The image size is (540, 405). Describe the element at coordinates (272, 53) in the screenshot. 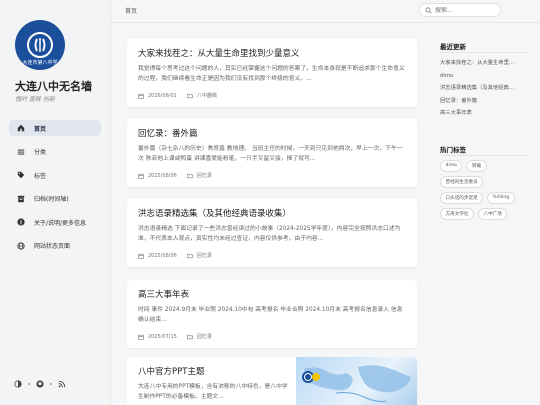

I see `post-title: 大家来找茬之：从大量生命里找到少量意义` at that location.